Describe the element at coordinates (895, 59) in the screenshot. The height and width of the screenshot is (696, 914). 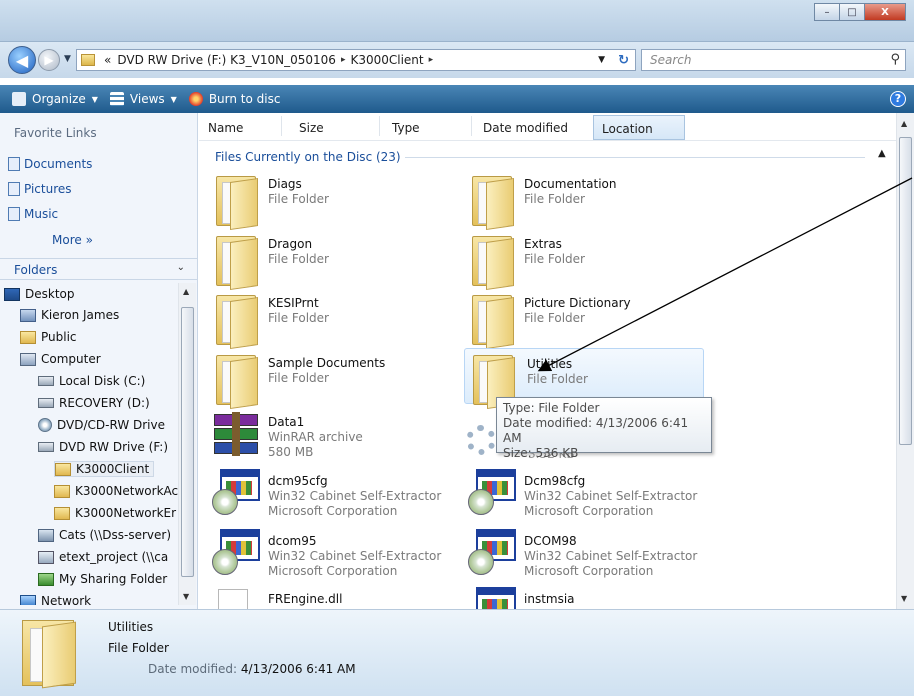
I see `search-icon: ⚲` at that location.